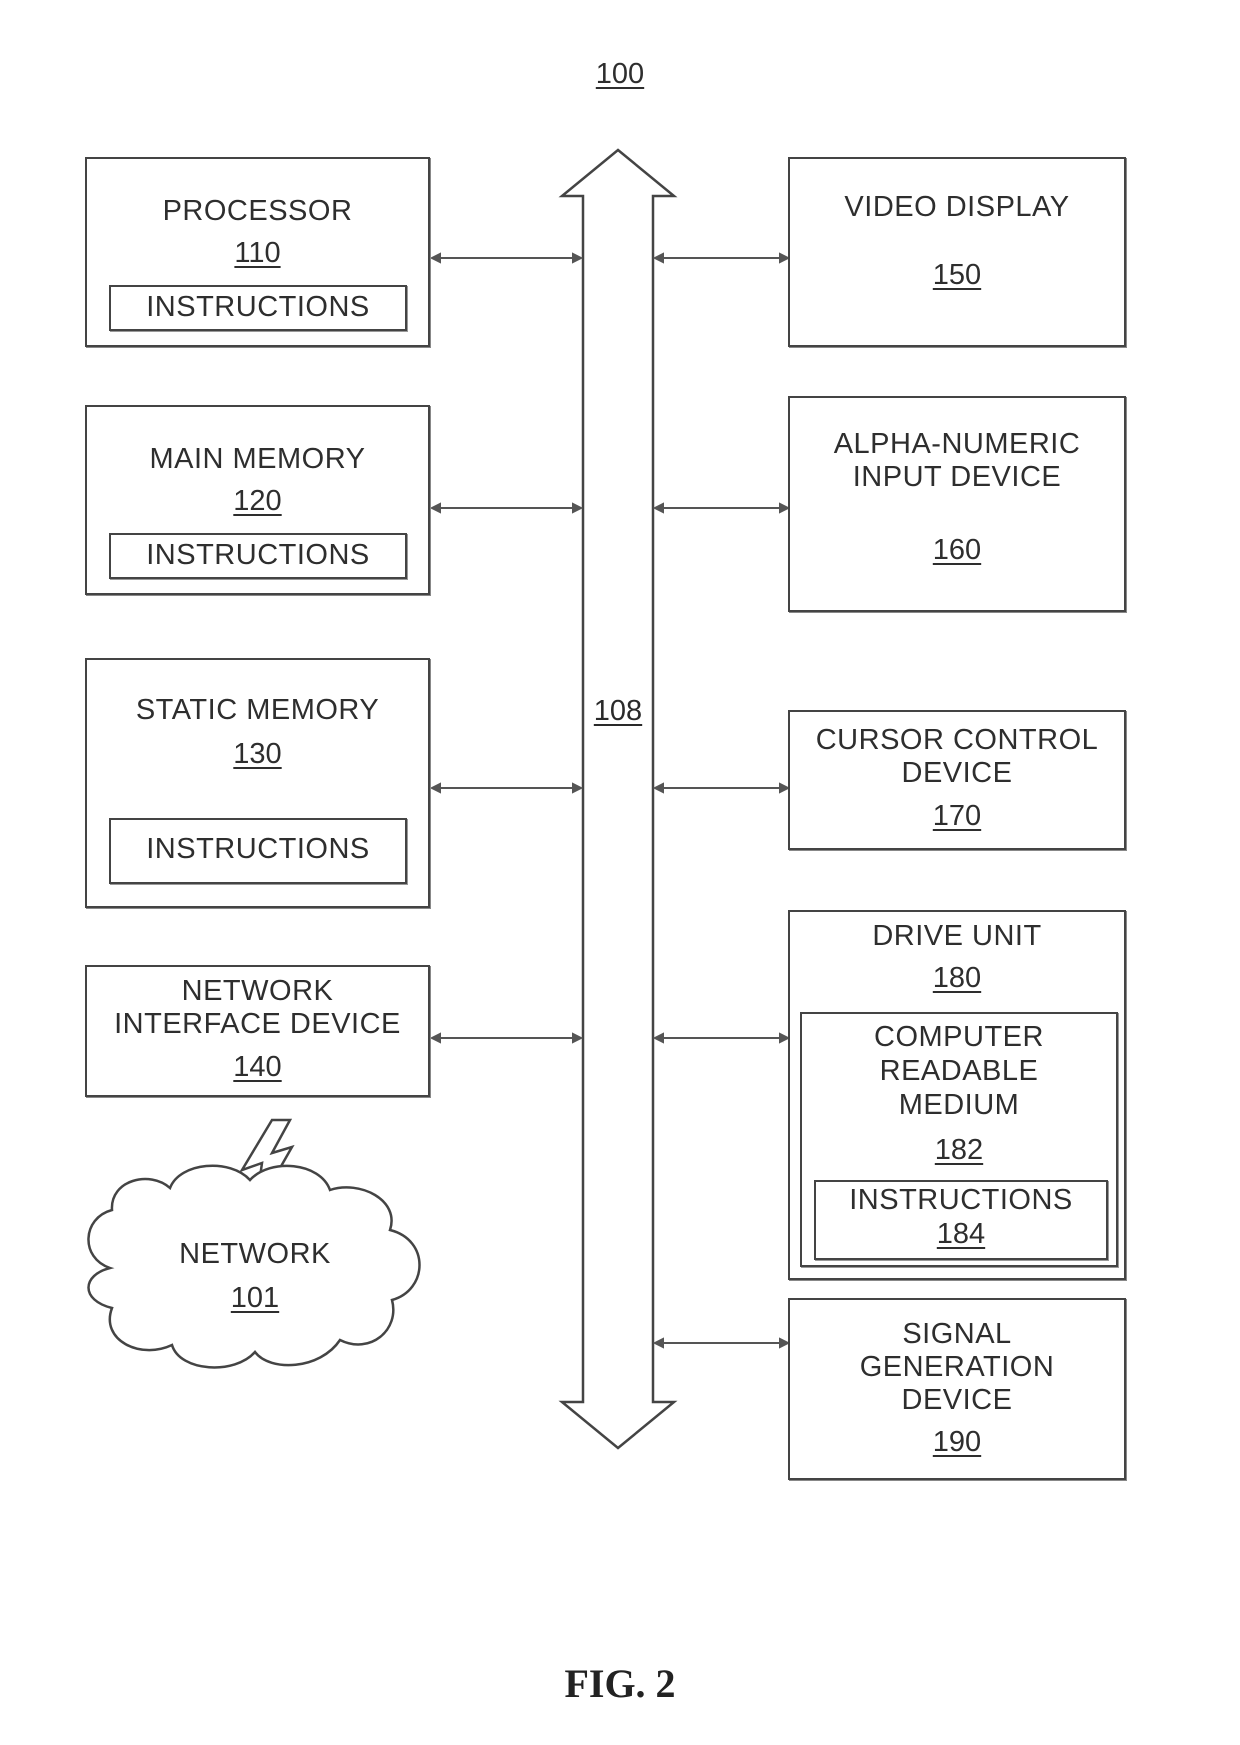 Image resolution: width=1240 pixels, height=1745 pixels. What do you see at coordinates (957, 756) in the screenshot?
I see `block-title: CURSOR CONTROL DEVICE` at bounding box center [957, 756].